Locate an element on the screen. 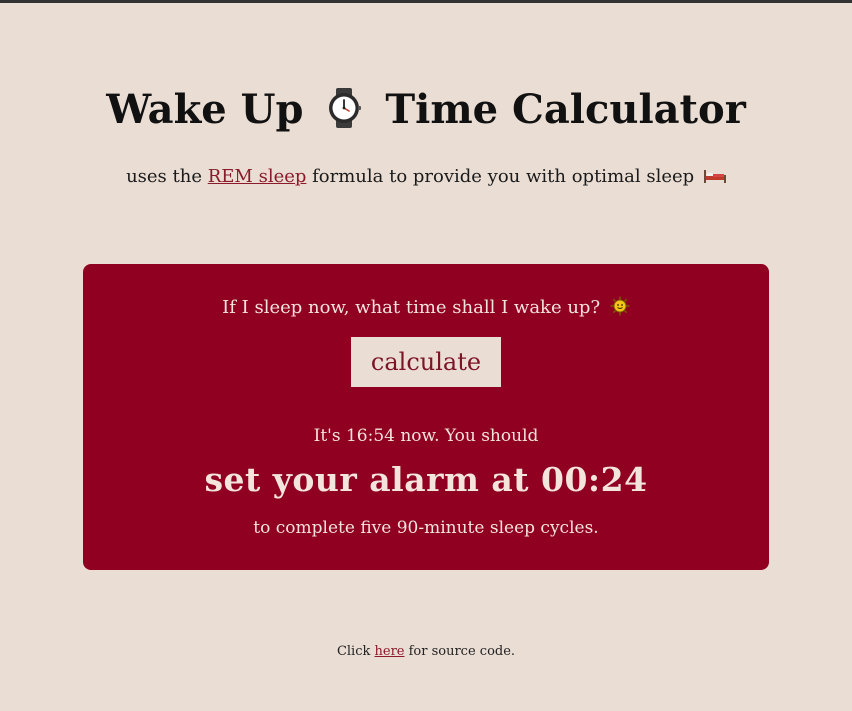 Image resolution: width=852 pixels, height=711 pixels. sun-icon is located at coordinates (620, 306).